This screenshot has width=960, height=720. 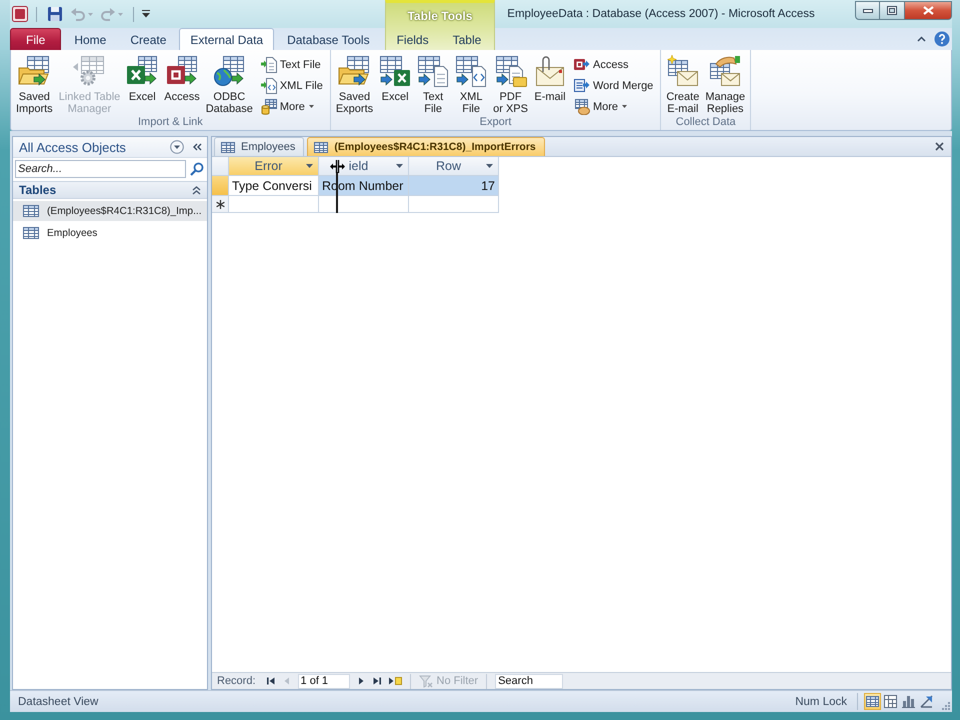 I want to click on file-tab: File, so click(x=36, y=39).